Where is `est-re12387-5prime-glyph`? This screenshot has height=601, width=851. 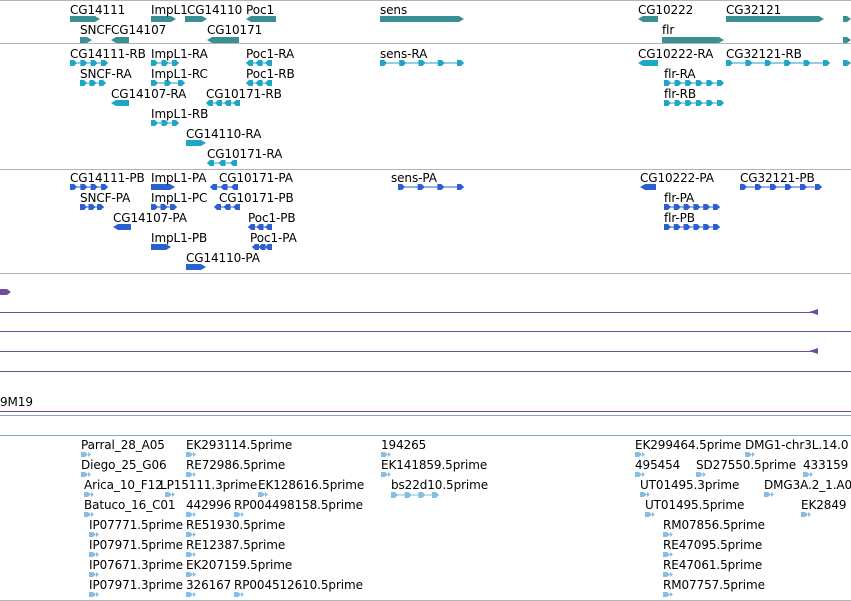
est-re12387-5prime-glyph is located at coordinates (189, 554).